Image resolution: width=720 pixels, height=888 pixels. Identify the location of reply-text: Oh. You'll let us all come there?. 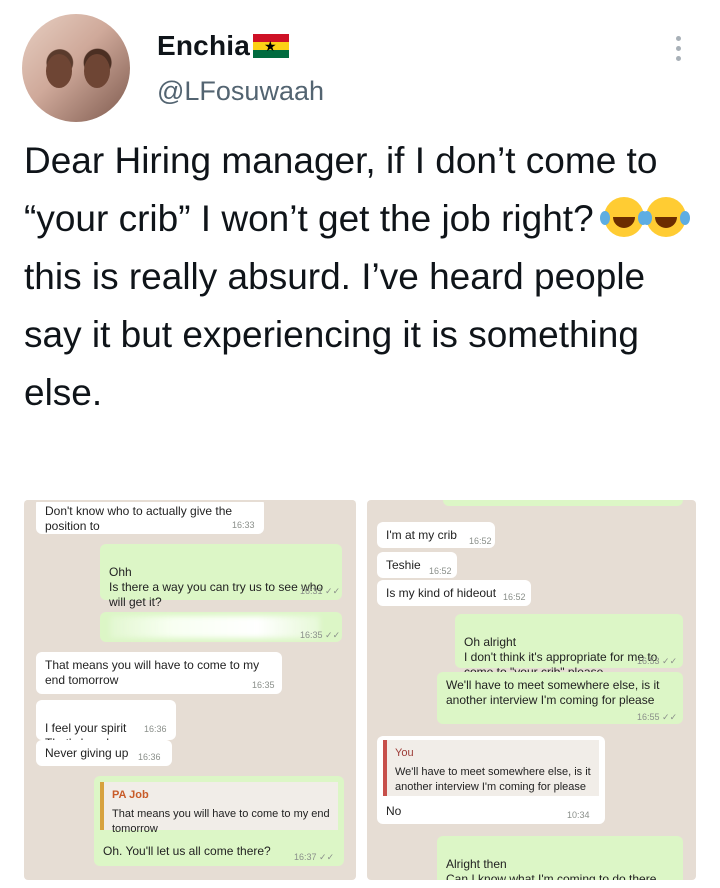
(187, 851).